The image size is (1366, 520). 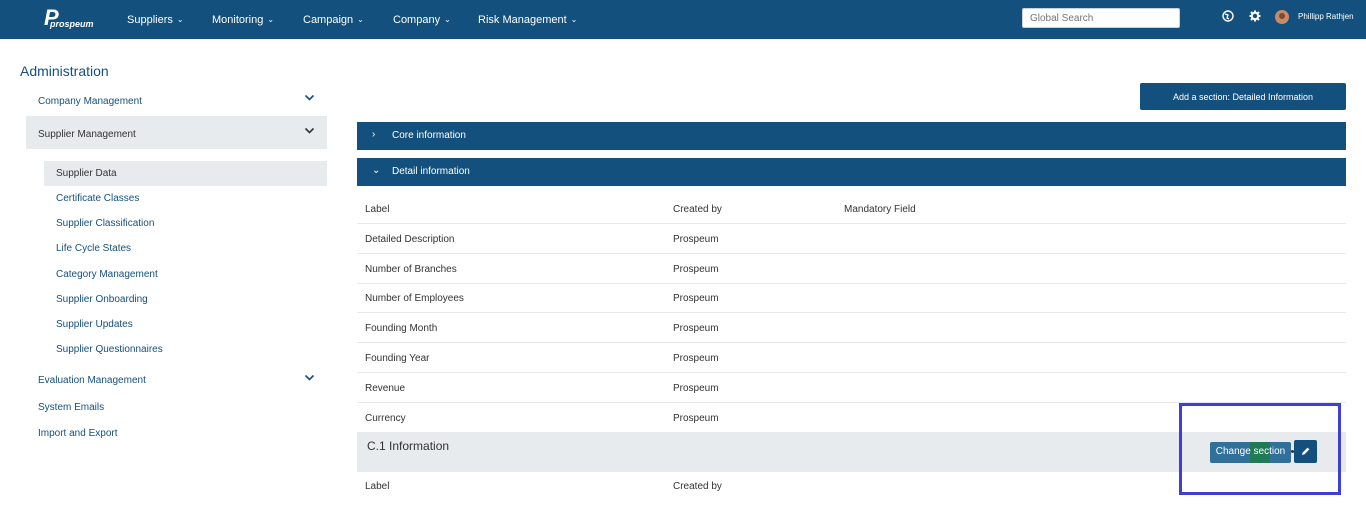 What do you see at coordinates (1326, 16) in the screenshot?
I see `user-name: Phillipp Rathjen` at bounding box center [1326, 16].